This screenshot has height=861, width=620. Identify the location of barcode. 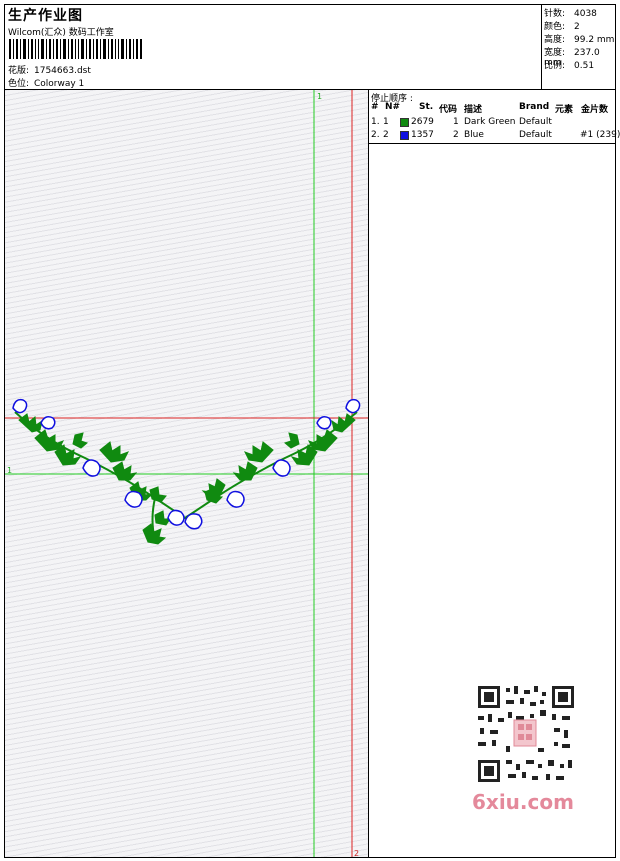
(75, 49).